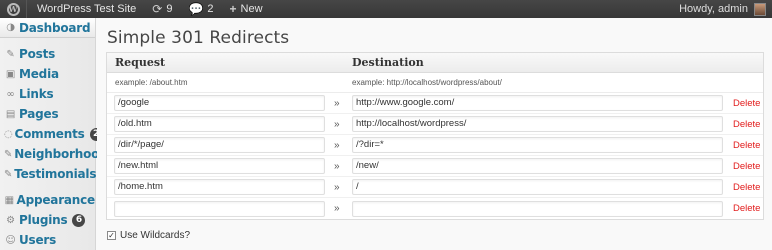  What do you see at coordinates (219, 208) in the screenshot?
I see `request-input` at bounding box center [219, 208].